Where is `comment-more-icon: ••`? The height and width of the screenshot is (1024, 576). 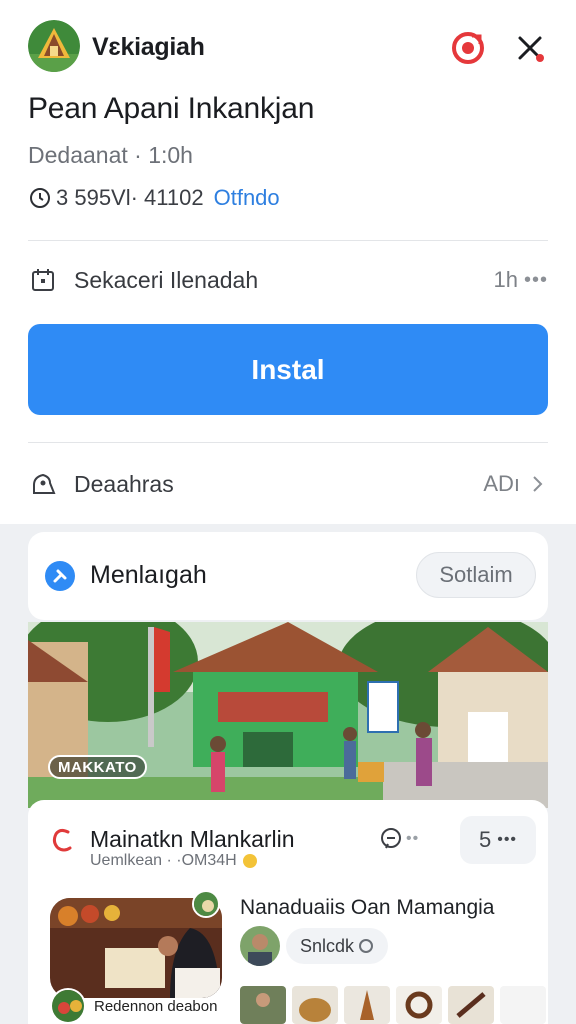 comment-more-icon: •• is located at coordinates (412, 839).